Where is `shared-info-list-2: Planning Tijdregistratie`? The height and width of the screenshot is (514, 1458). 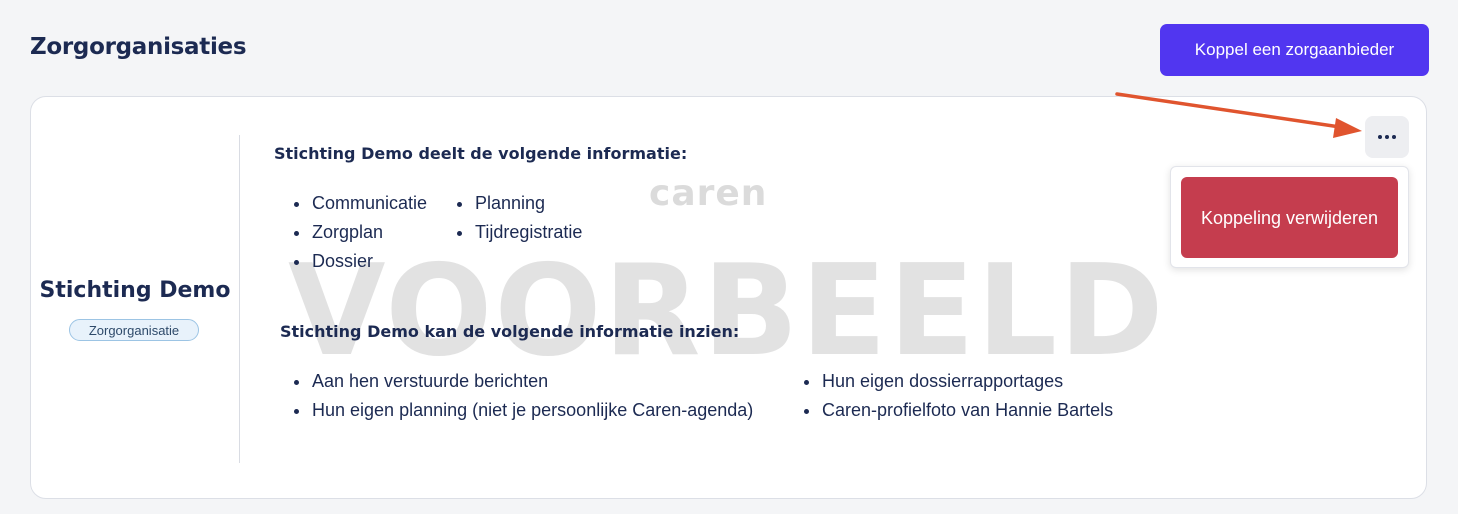 shared-info-list-2: Planning Tijdregistratie is located at coordinates (517, 218).